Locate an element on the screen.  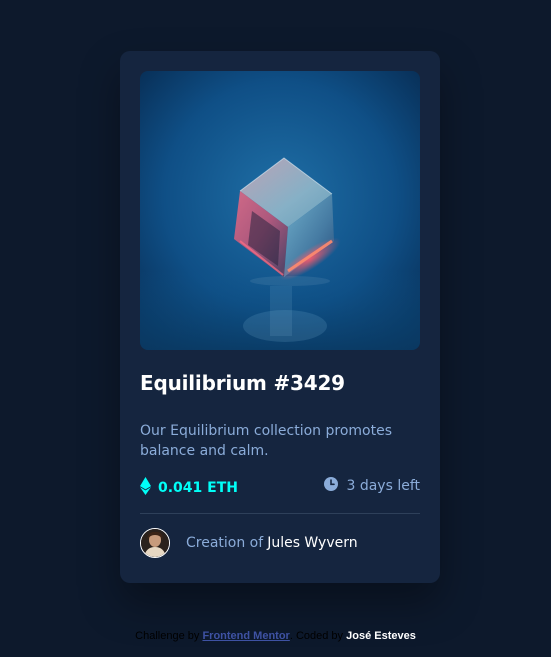
time-left: 3 days left is located at coordinates (383, 486).